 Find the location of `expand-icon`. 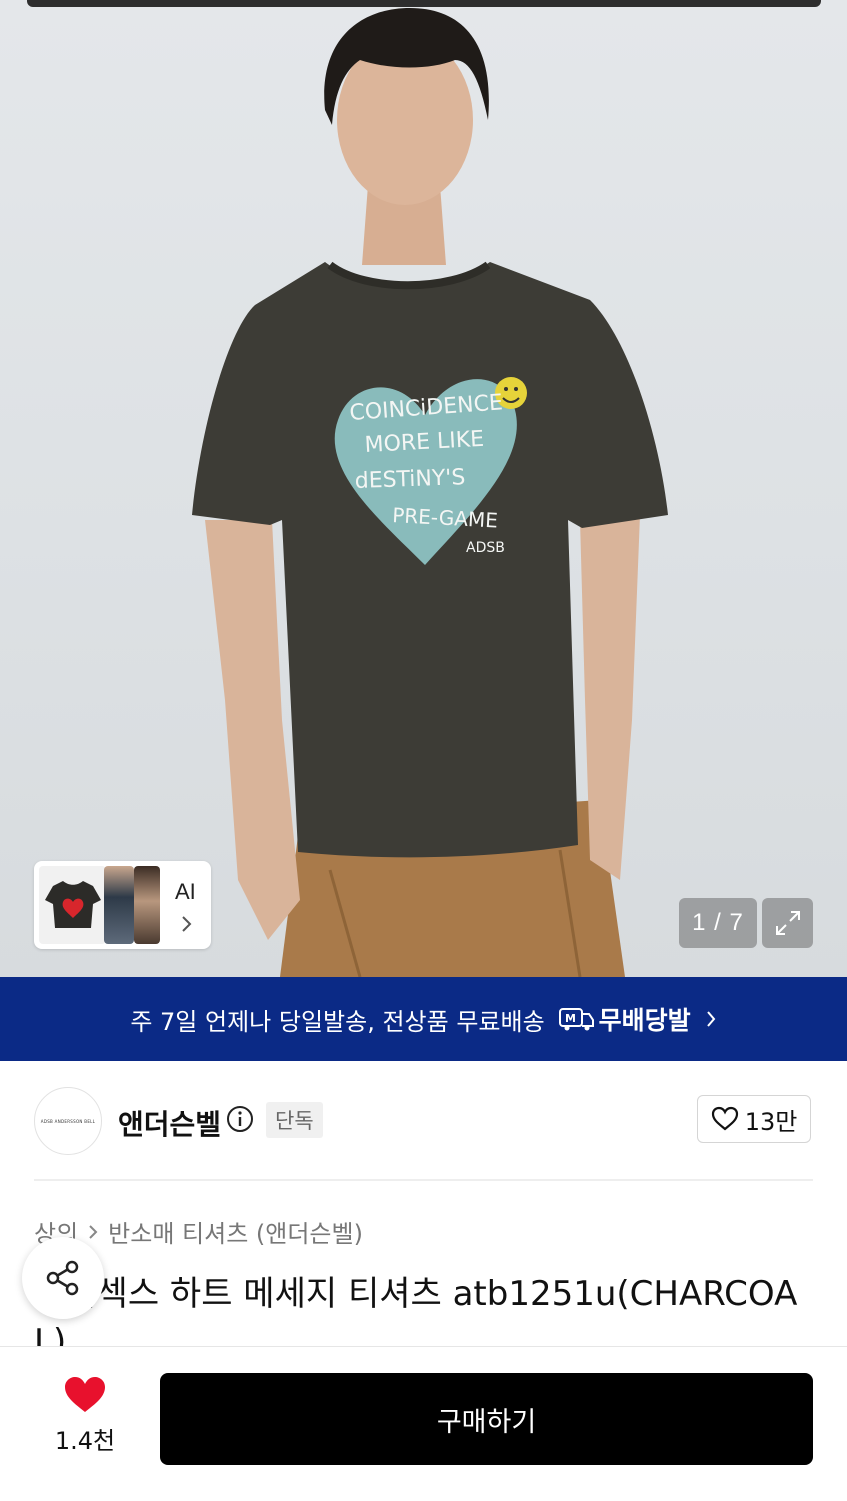

expand-icon is located at coordinates (787, 923).